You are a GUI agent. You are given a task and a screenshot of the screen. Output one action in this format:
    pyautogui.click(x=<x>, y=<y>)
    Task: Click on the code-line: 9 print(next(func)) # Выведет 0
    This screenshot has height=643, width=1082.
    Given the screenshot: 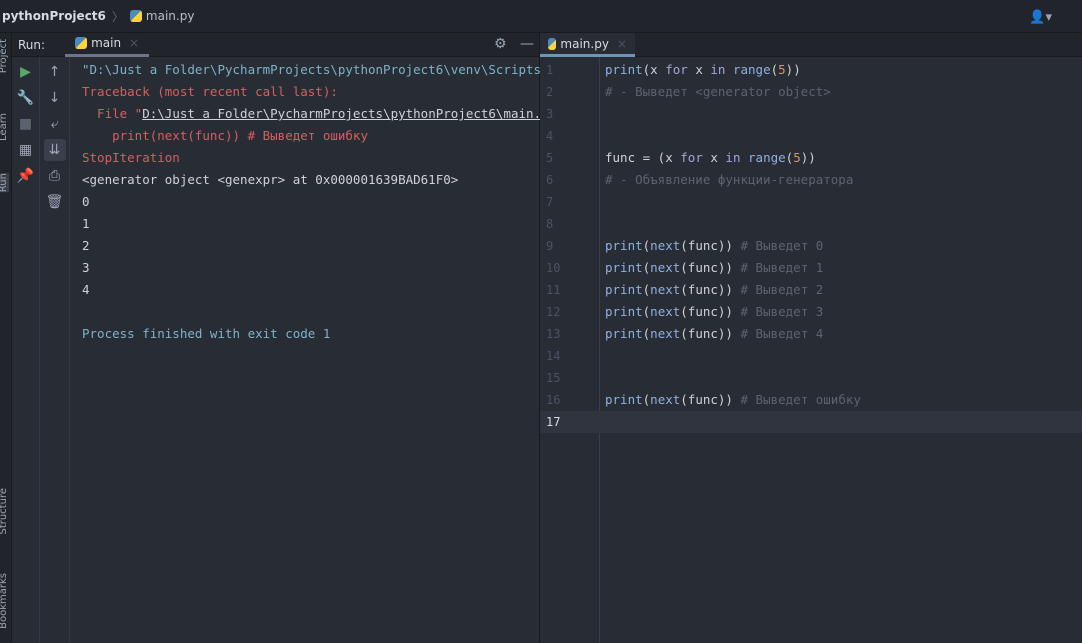 What is the action you would take?
    pyautogui.click(x=811, y=246)
    